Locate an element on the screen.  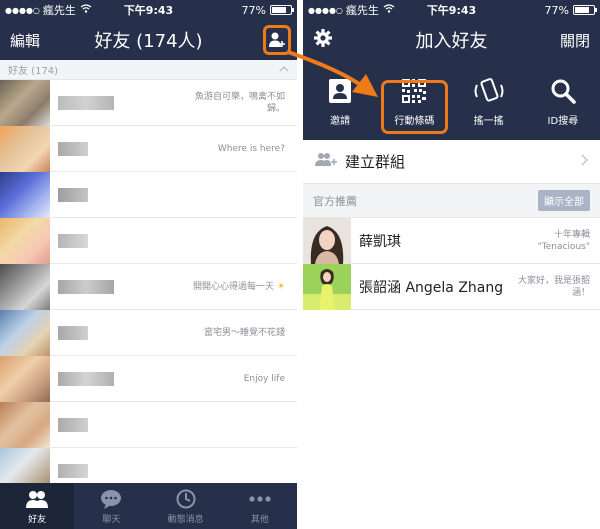
account-description: 大家好，我是張韶涵！ is located at coordinates (553, 286).